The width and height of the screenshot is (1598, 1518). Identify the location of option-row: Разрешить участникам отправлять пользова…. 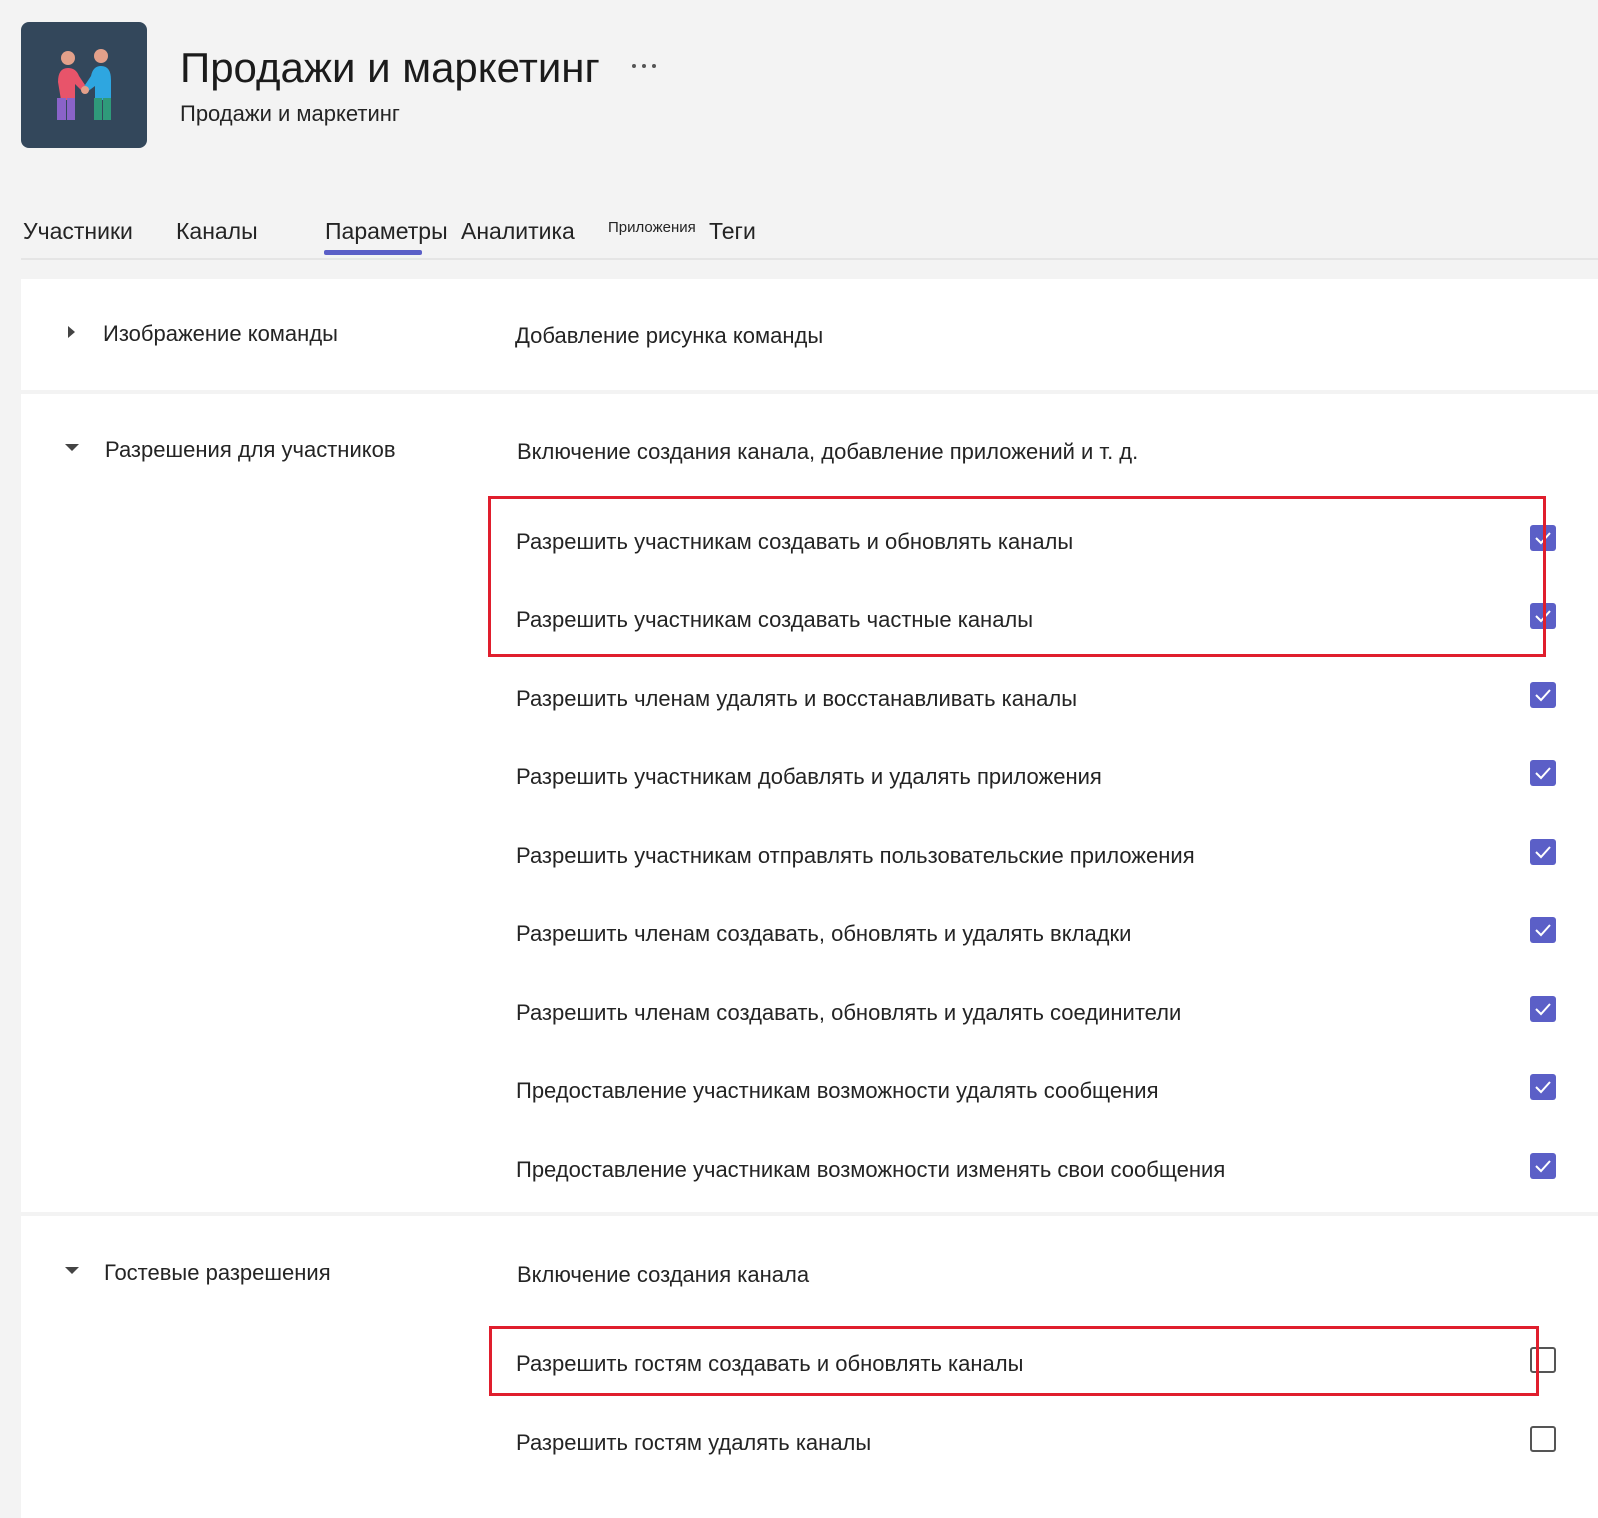
(1036, 856).